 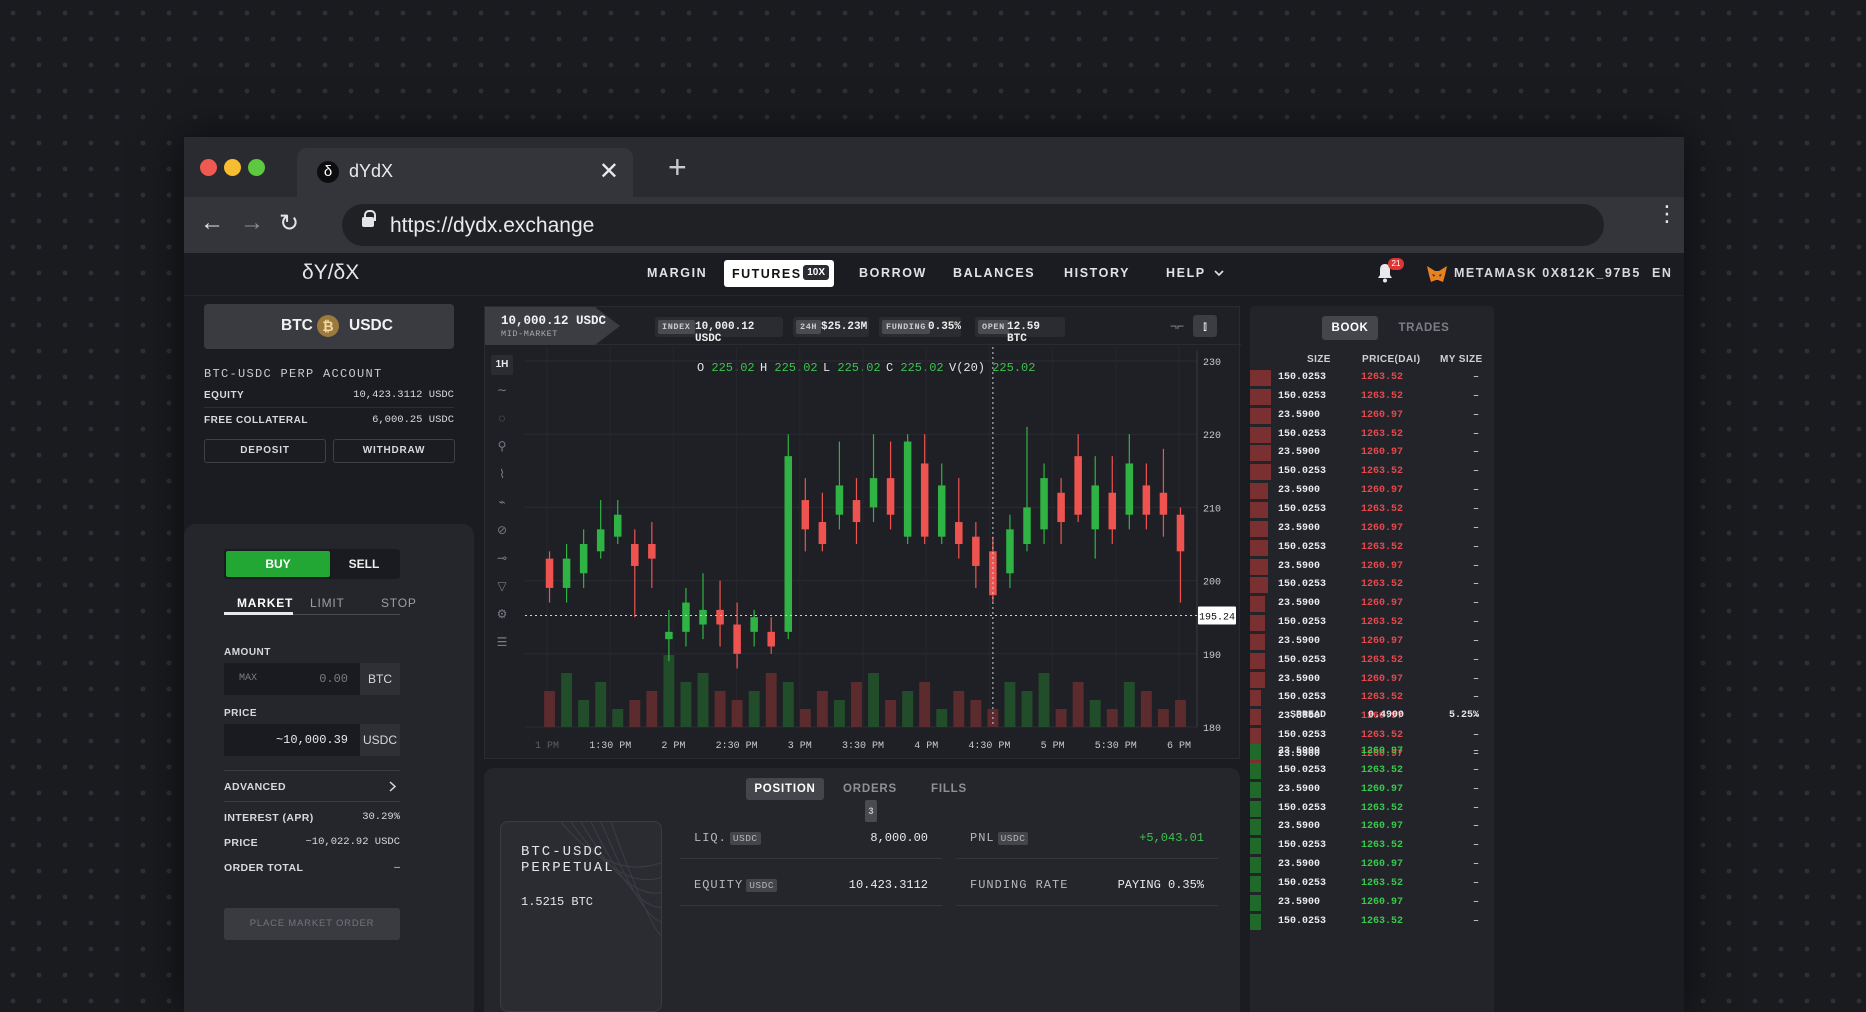 I want to click on minimize-window-button, so click(x=232, y=167).